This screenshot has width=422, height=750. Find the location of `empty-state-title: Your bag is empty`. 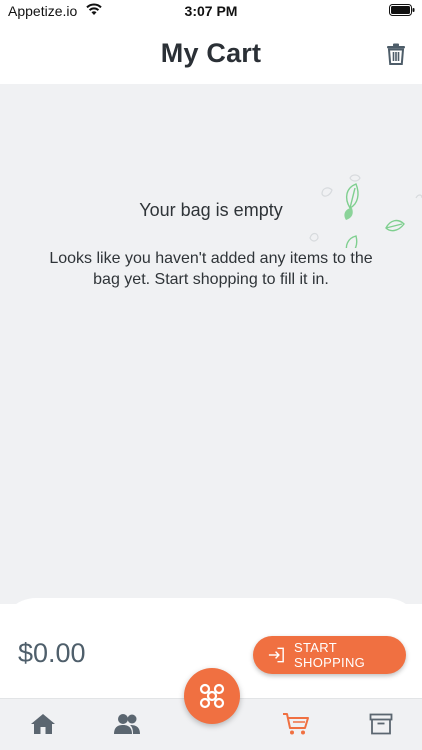

empty-state-title: Your bag is empty is located at coordinates (211, 210).